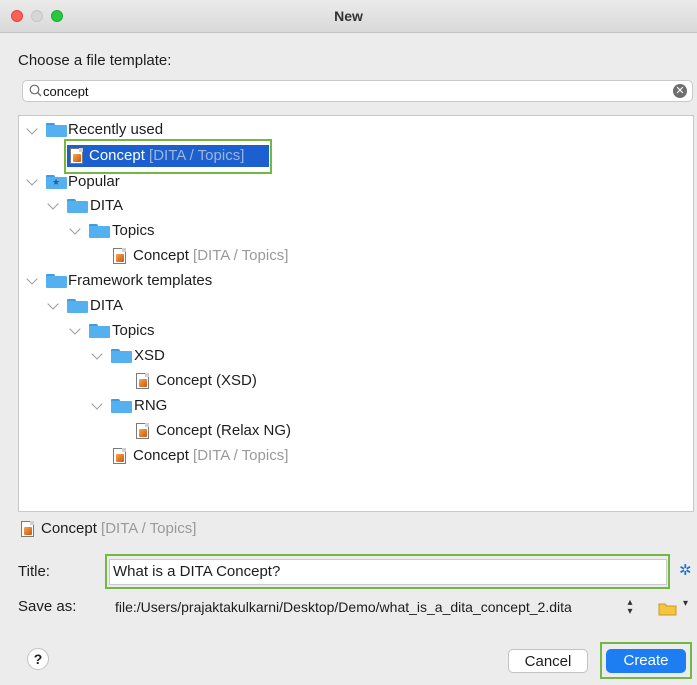 This screenshot has width=697, height=685. I want to click on tree-item-concept-xsd: Concept (XSD), so click(206, 381).